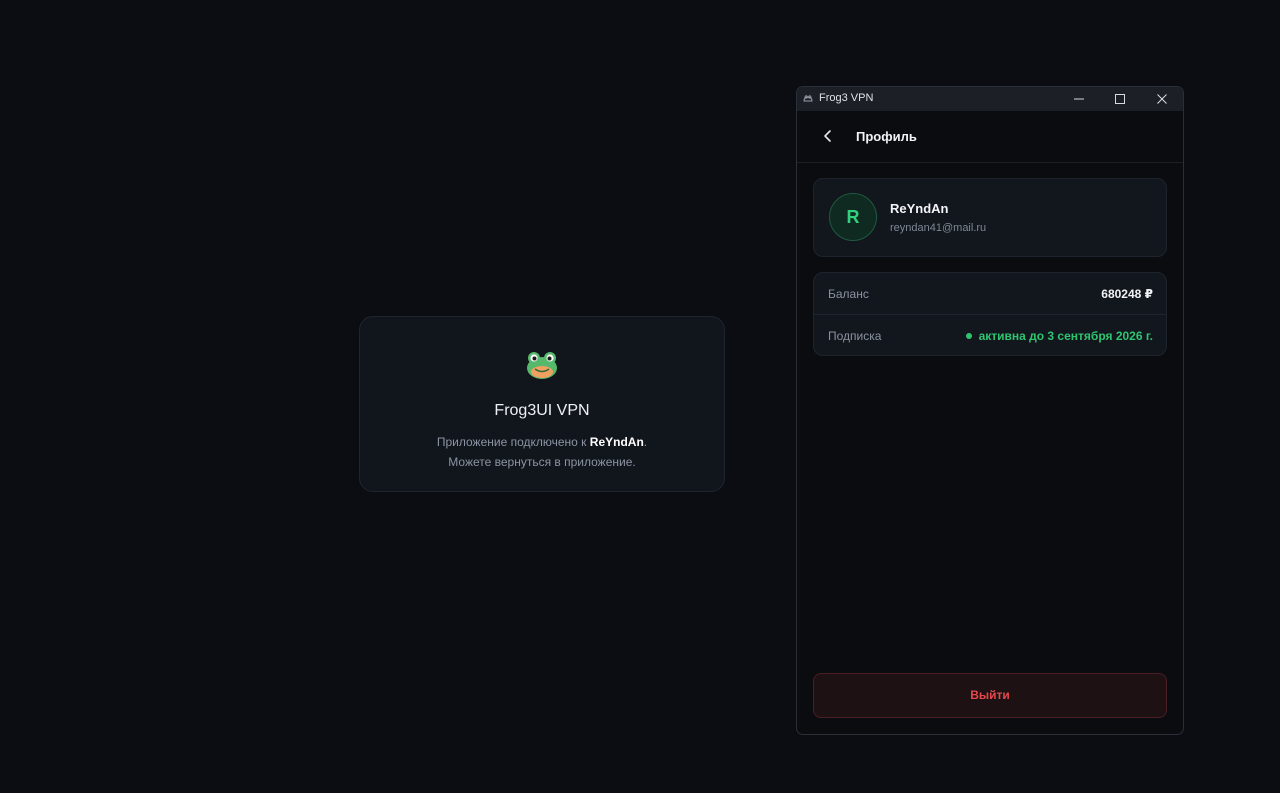  Describe the element at coordinates (990, 99) in the screenshot. I see `window-titlebar: Frog3 VPN` at that location.